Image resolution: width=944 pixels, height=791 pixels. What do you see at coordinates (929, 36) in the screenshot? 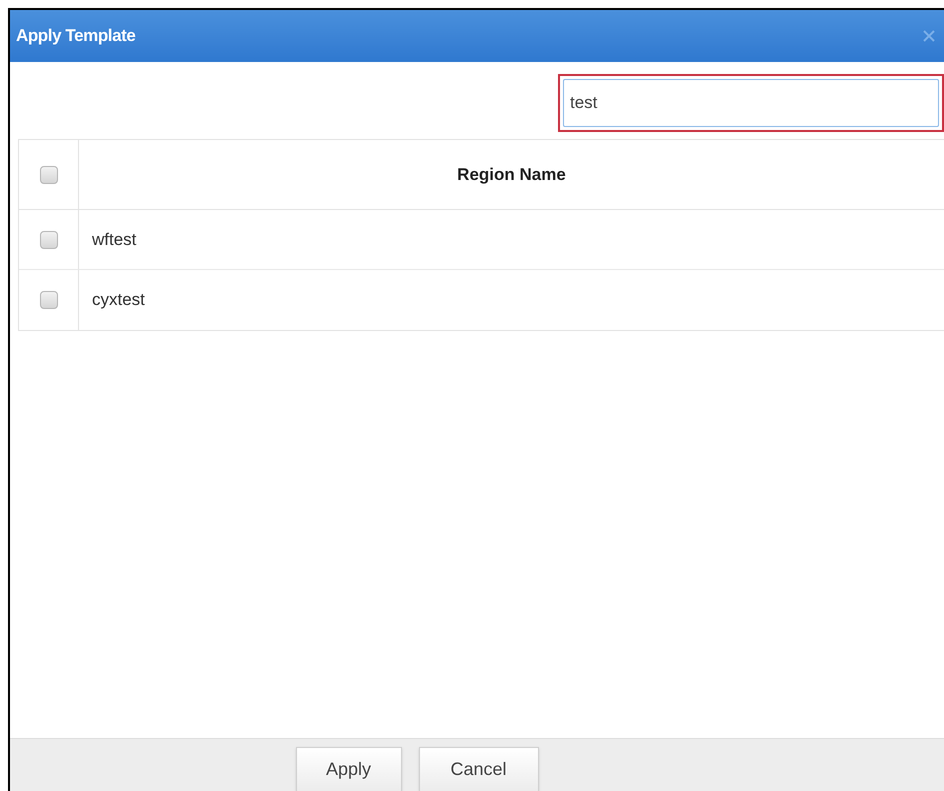
I see `close-icon` at bounding box center [929, 36].